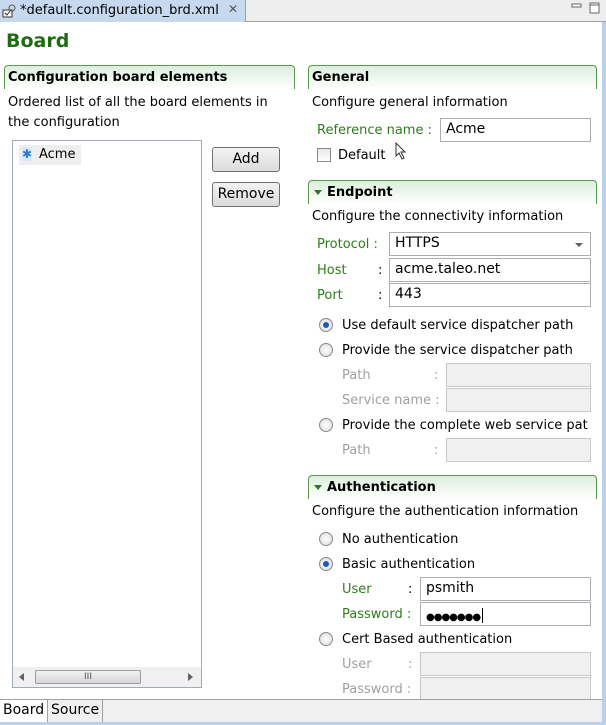 This screenshot has height=725, width=606. I want to click on editor-tab: *default.configuration_brd.xml ✕, so click(123, 11).